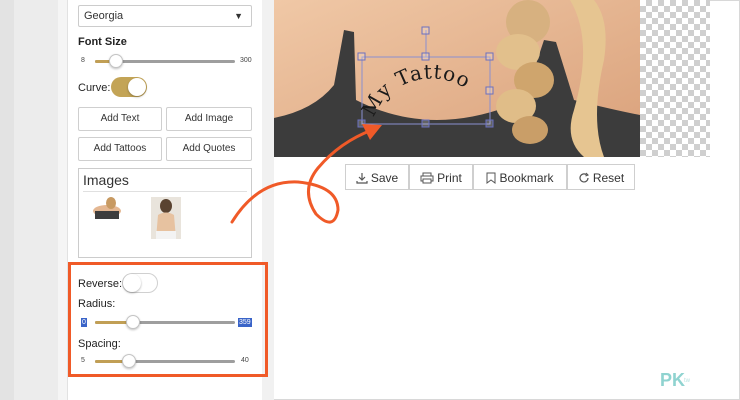 The width and height of the screenshot is (740, 400). I want to click on watermark-logo: PK, so click(673, 380).